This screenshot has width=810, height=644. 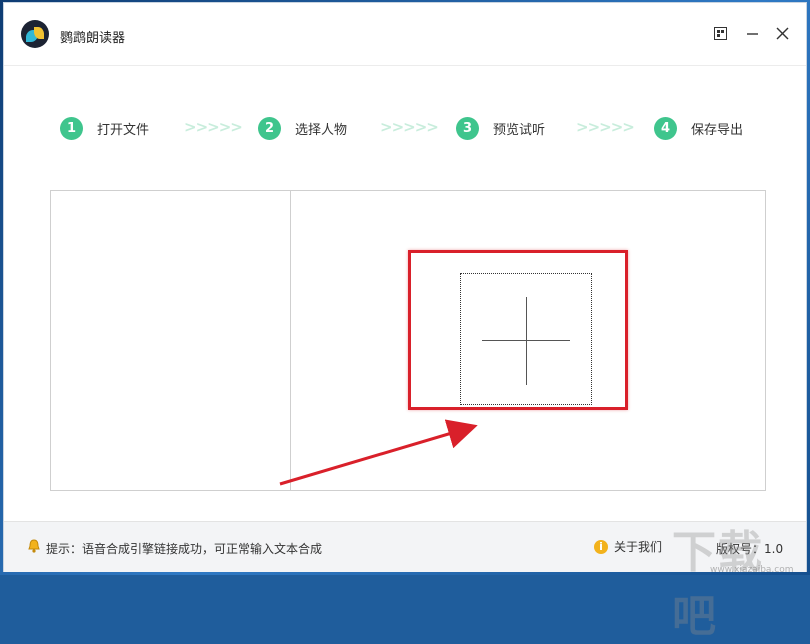 What do you see at coordinates (519, 130) in the screenshot?
I see `step-label: 预览试听` at bounding box center [519, 130].